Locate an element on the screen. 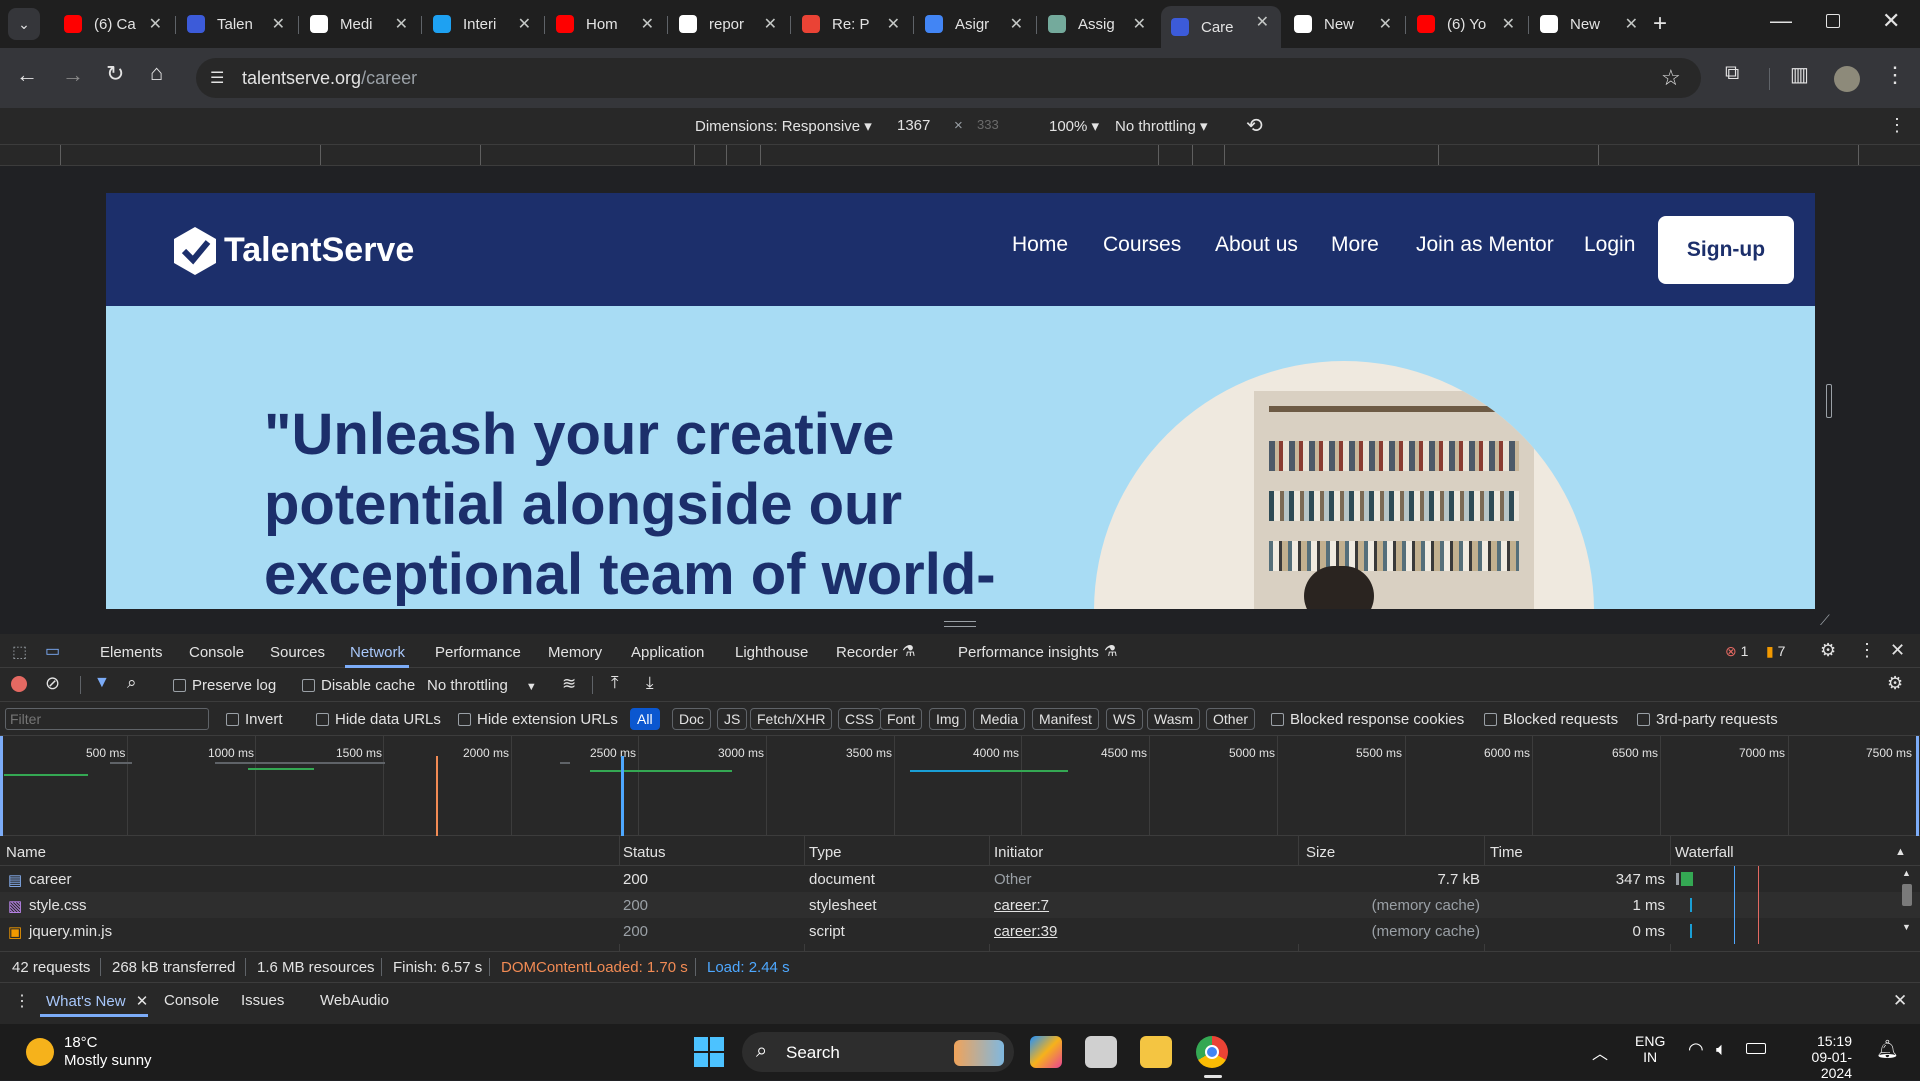 The image size is (1920, 1081). type-filter-manifest: Manifest is located at coordinates (1065, 719).